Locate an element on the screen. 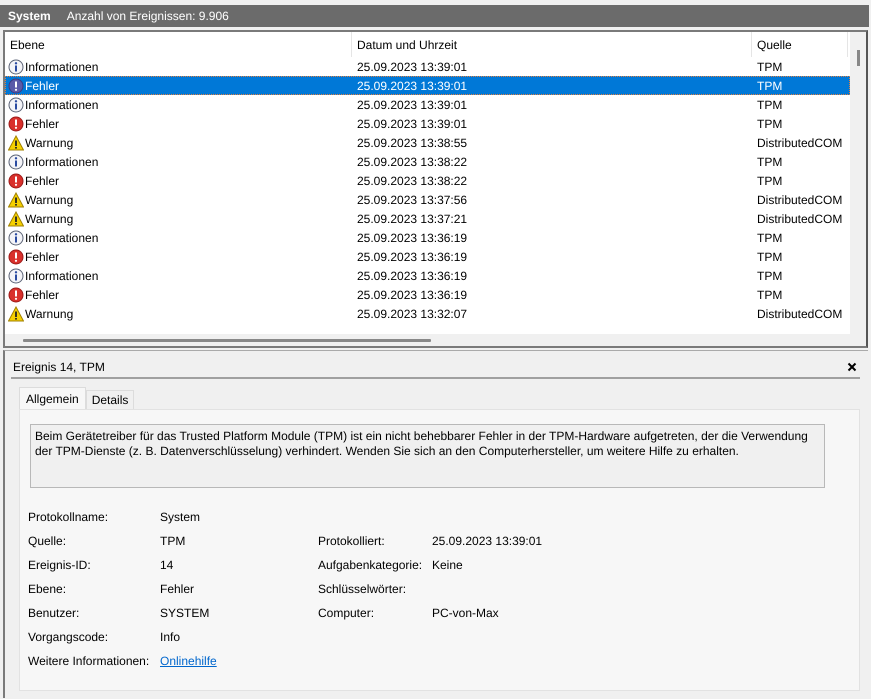 The image size is (871, 699). event-row: Warnung 25.09.2023 13:38:55 DistributedCOM is located at coordinates (427, 142).